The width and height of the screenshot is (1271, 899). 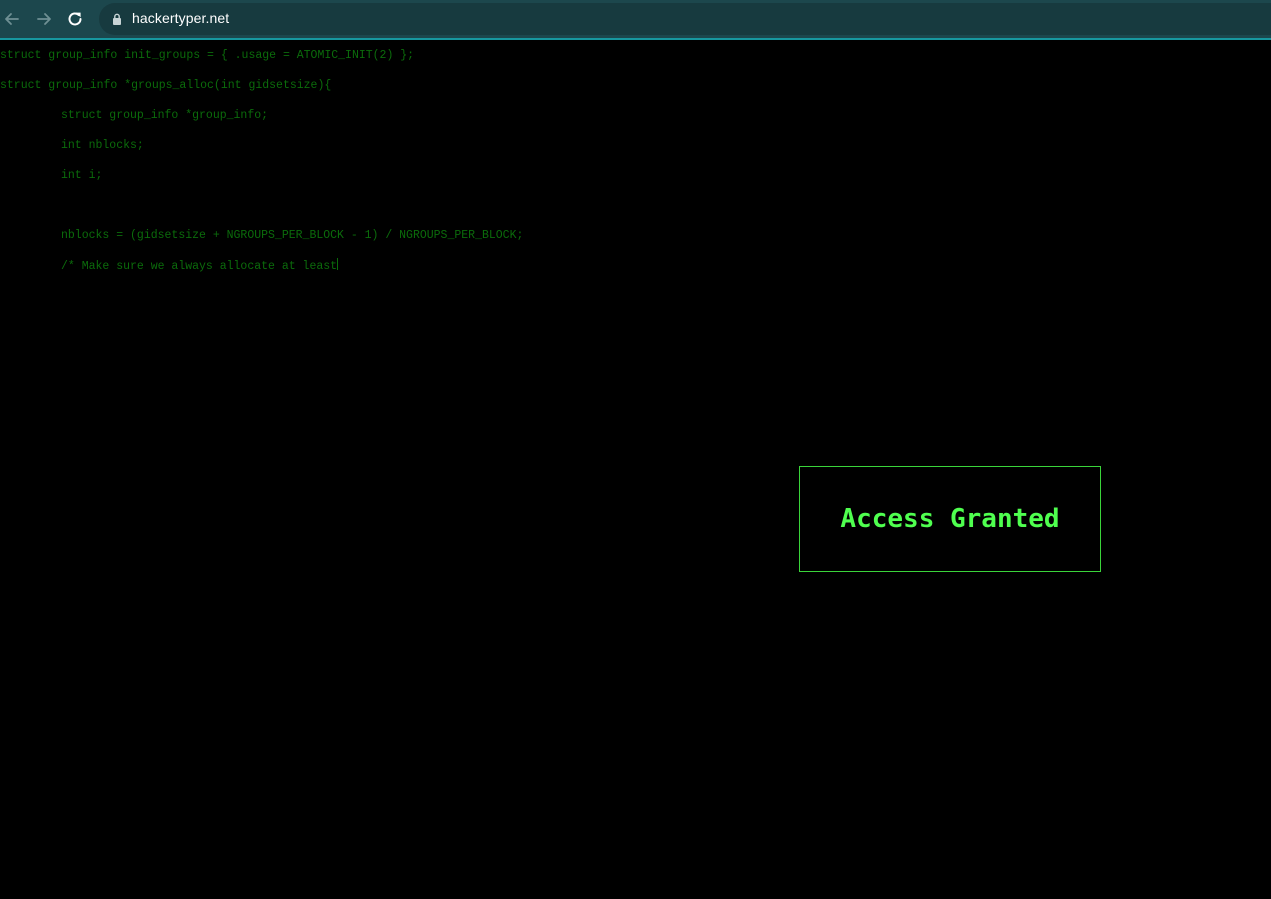 What do you see at coordinates (165, 115) in the screenshot?
I see `code-line: struct group_info *group_info;` at bounding box center [165, 115].